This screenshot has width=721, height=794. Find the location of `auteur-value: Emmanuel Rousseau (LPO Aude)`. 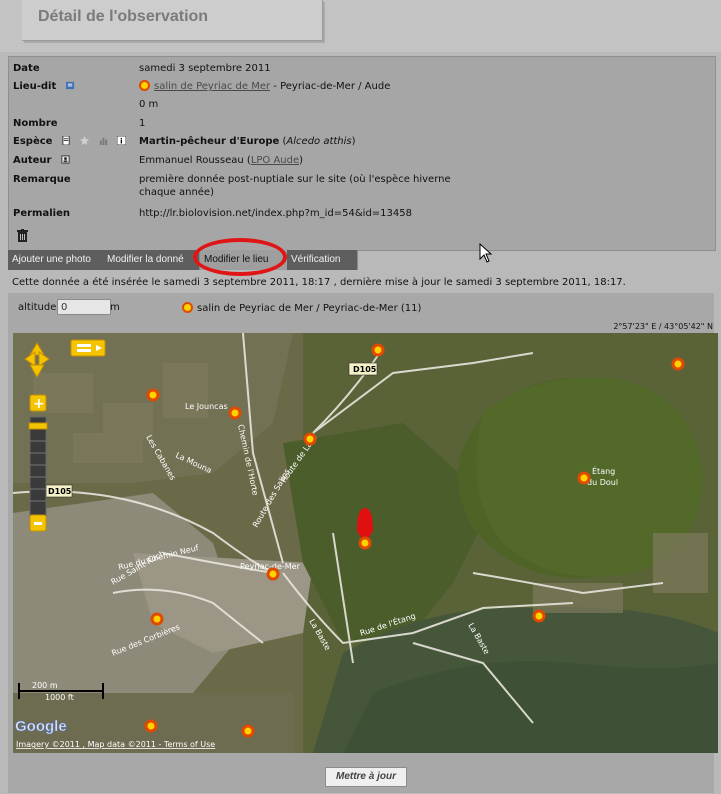

auteur-value: Emmanuel Rousseau (LPO Aude) is located at coordinates (221, 160).